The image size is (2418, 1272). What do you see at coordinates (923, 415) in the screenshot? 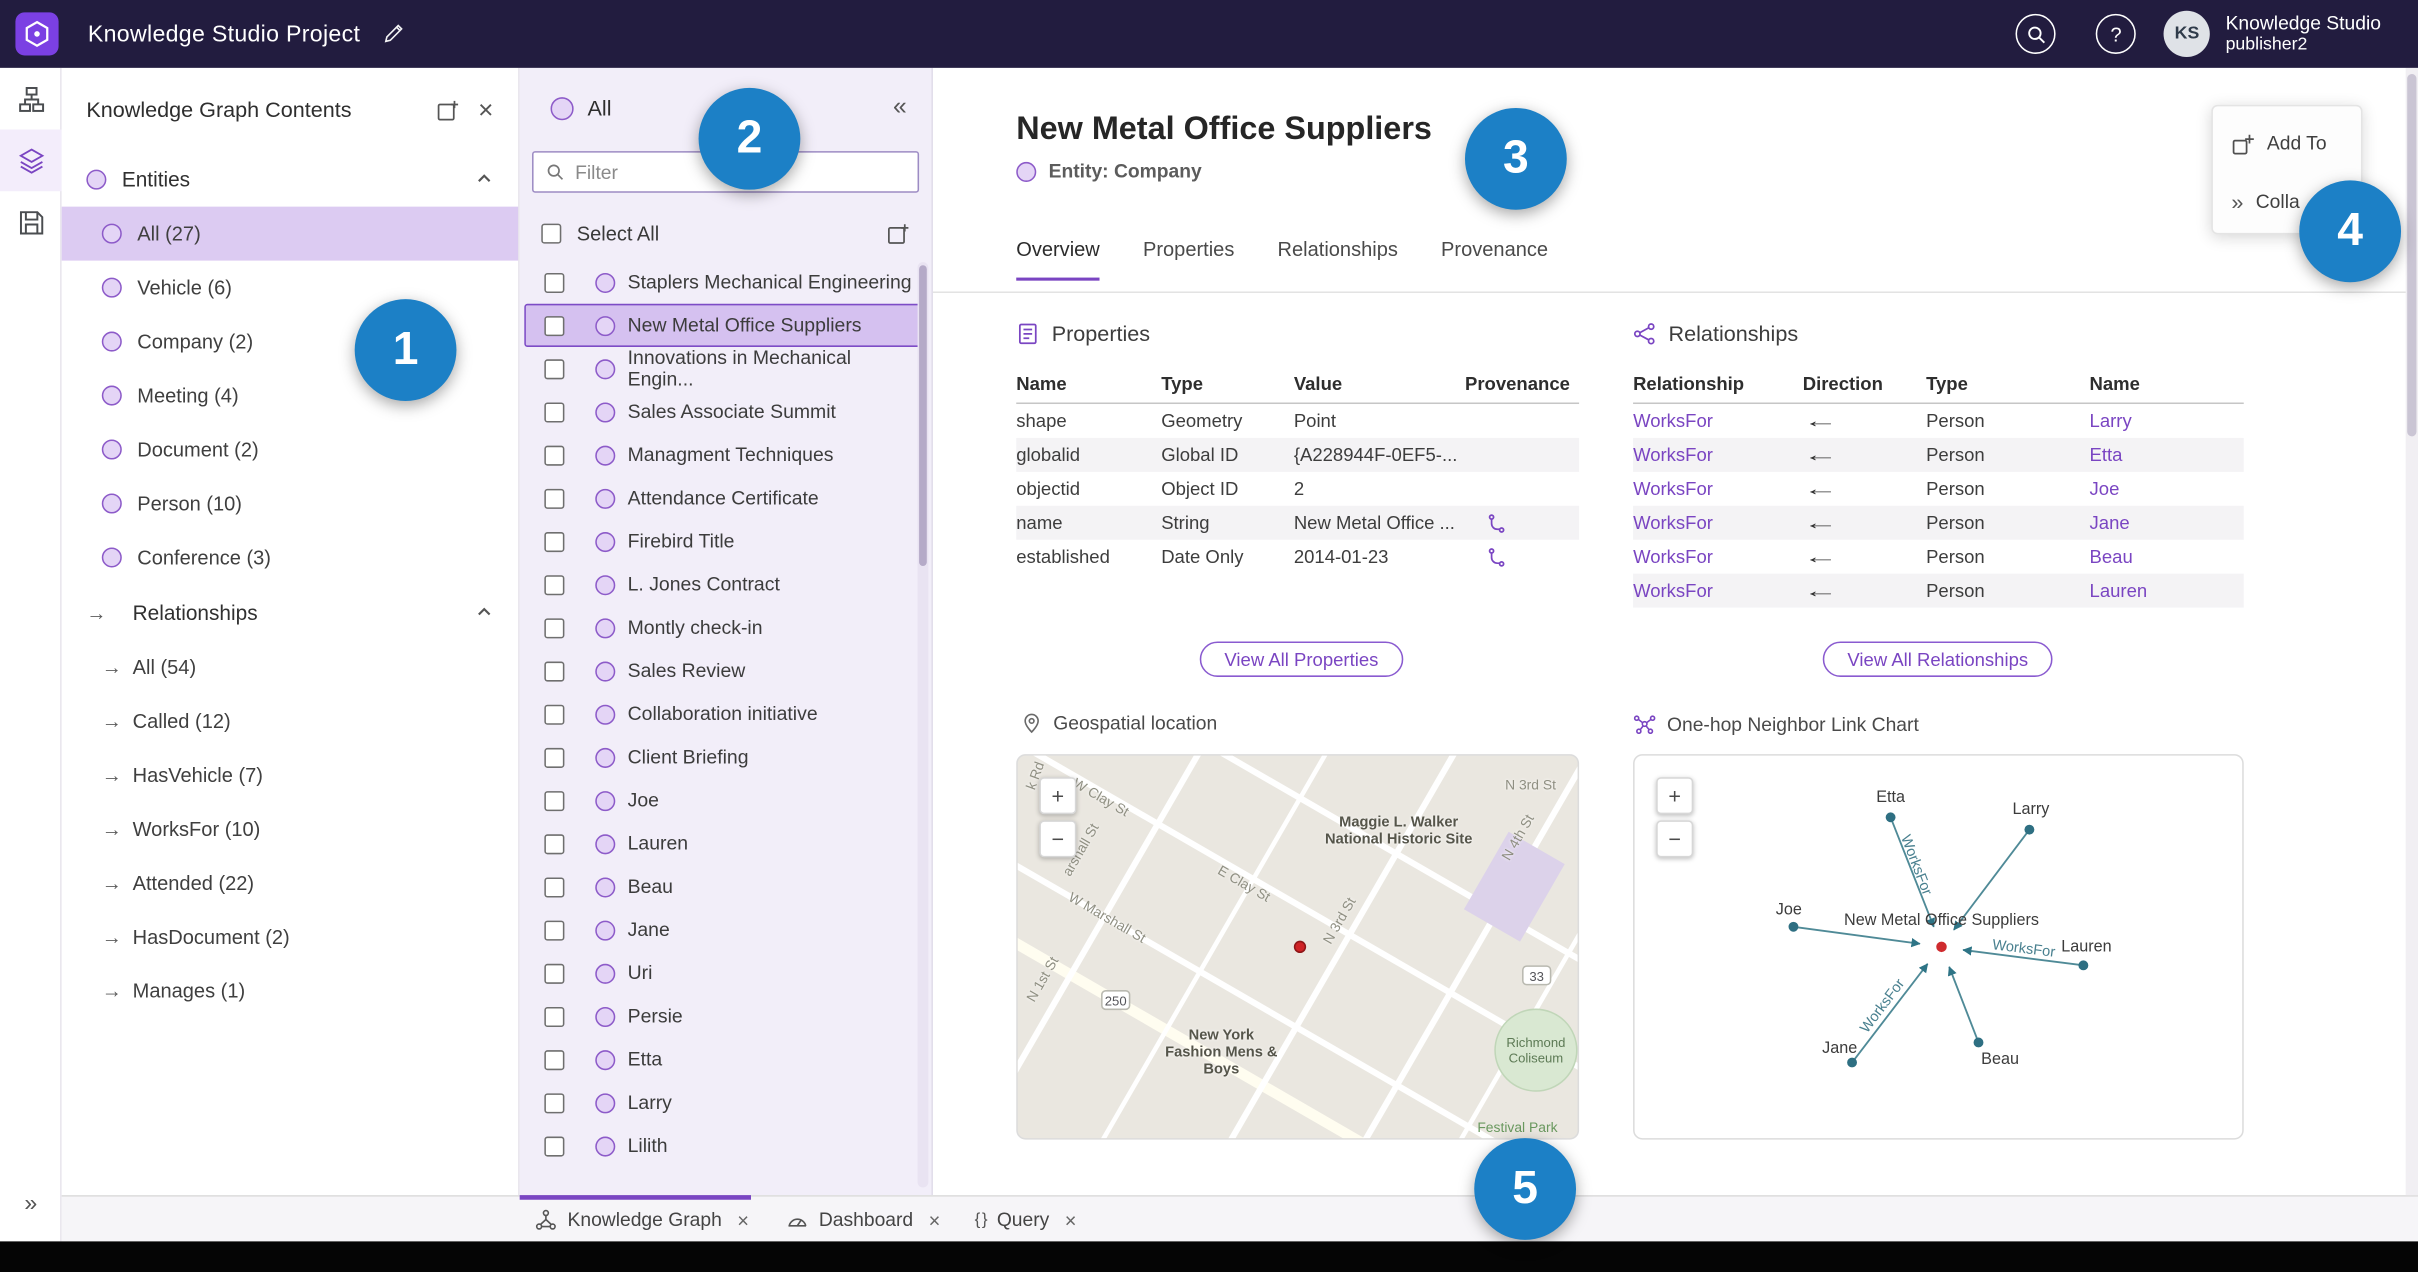
I see `scrollbar-thumb` at bounding box center [923, 415].